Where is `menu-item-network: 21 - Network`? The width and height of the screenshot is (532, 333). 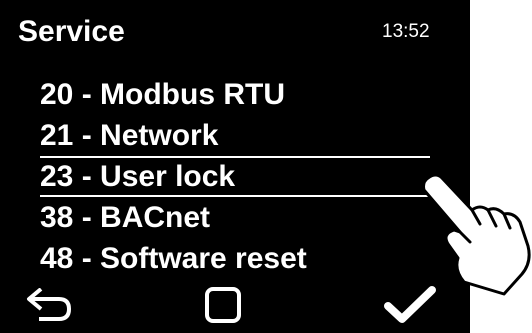
menu-item-network: 21 - Network is located at coordinates (235, 135).